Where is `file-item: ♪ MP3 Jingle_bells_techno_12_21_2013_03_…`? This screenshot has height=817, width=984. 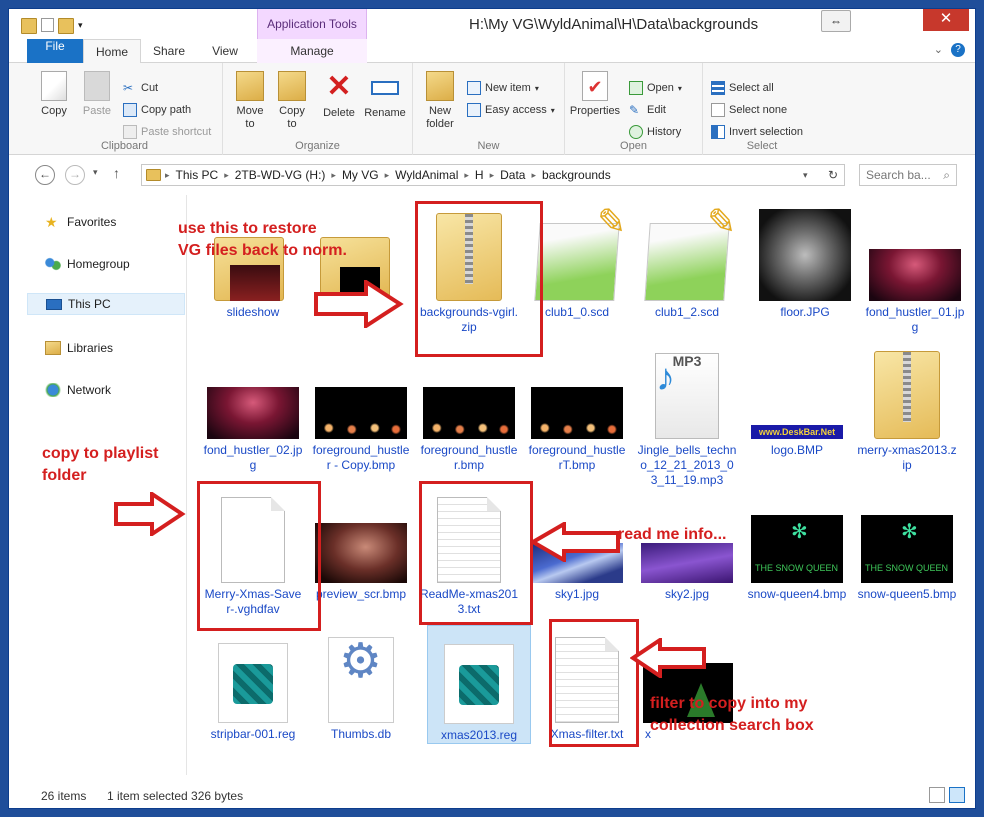 file-item: ♪ MP3 Jingle_bells_techno_12_21_2013_03_… is located at coordinates (687, 414).